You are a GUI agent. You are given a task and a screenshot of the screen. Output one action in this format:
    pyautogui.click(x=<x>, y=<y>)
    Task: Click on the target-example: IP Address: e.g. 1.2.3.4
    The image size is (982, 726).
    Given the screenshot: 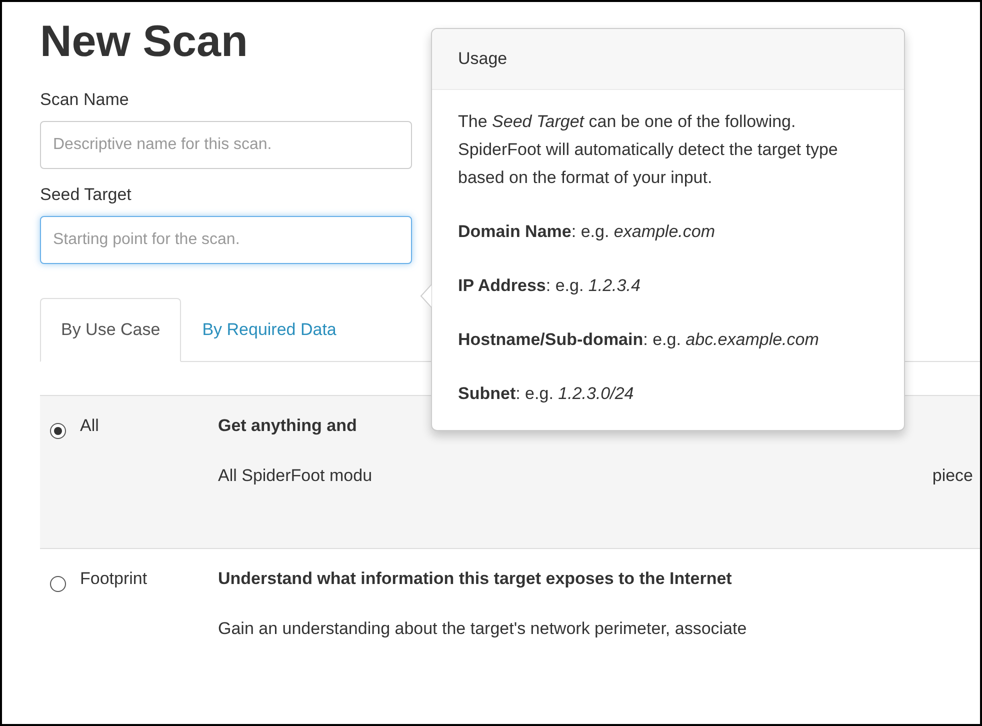 What is the action you would take?
    pyautogui.click(x=550, y=286)
    